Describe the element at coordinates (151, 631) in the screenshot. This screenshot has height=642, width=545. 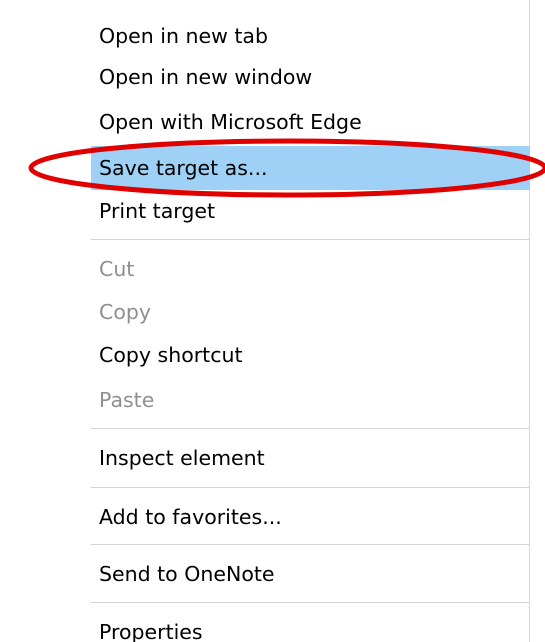
I see `menu-item-label: Properties` at that location.